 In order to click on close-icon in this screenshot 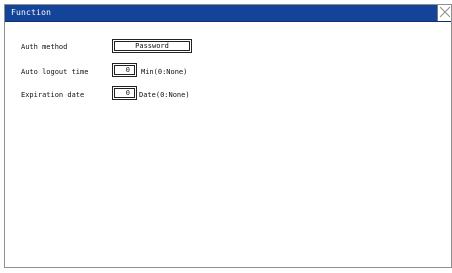, I will do `click(445, 12)`.